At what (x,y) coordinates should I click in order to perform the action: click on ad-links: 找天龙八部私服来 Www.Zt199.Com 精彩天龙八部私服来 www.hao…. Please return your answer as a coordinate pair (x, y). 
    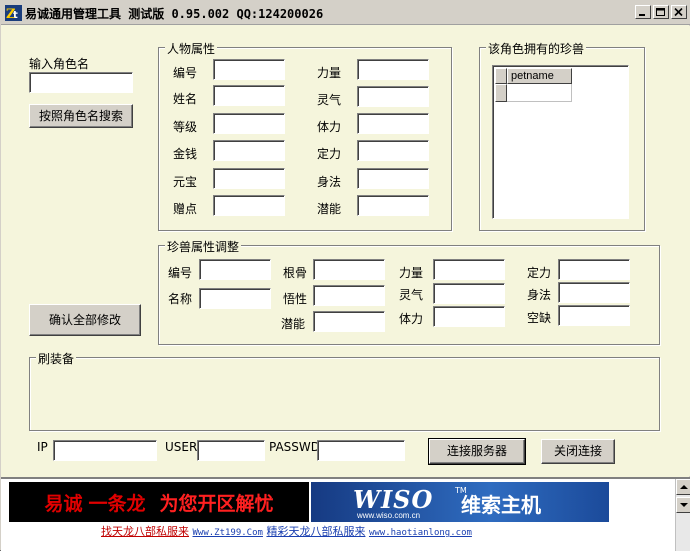
    Looking at the image, I should click on (286, 531).